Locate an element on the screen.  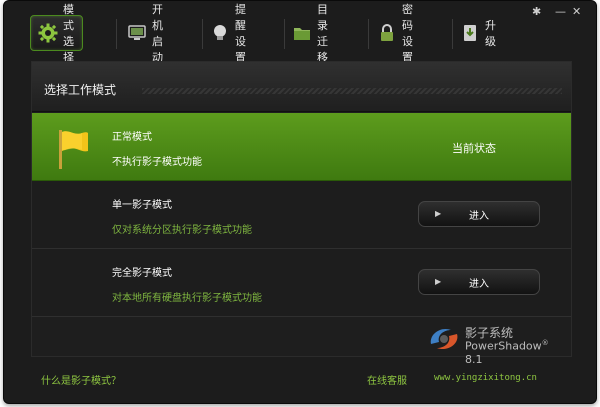
logo-version-number: 8.1 is located at coordinates (474, 359).